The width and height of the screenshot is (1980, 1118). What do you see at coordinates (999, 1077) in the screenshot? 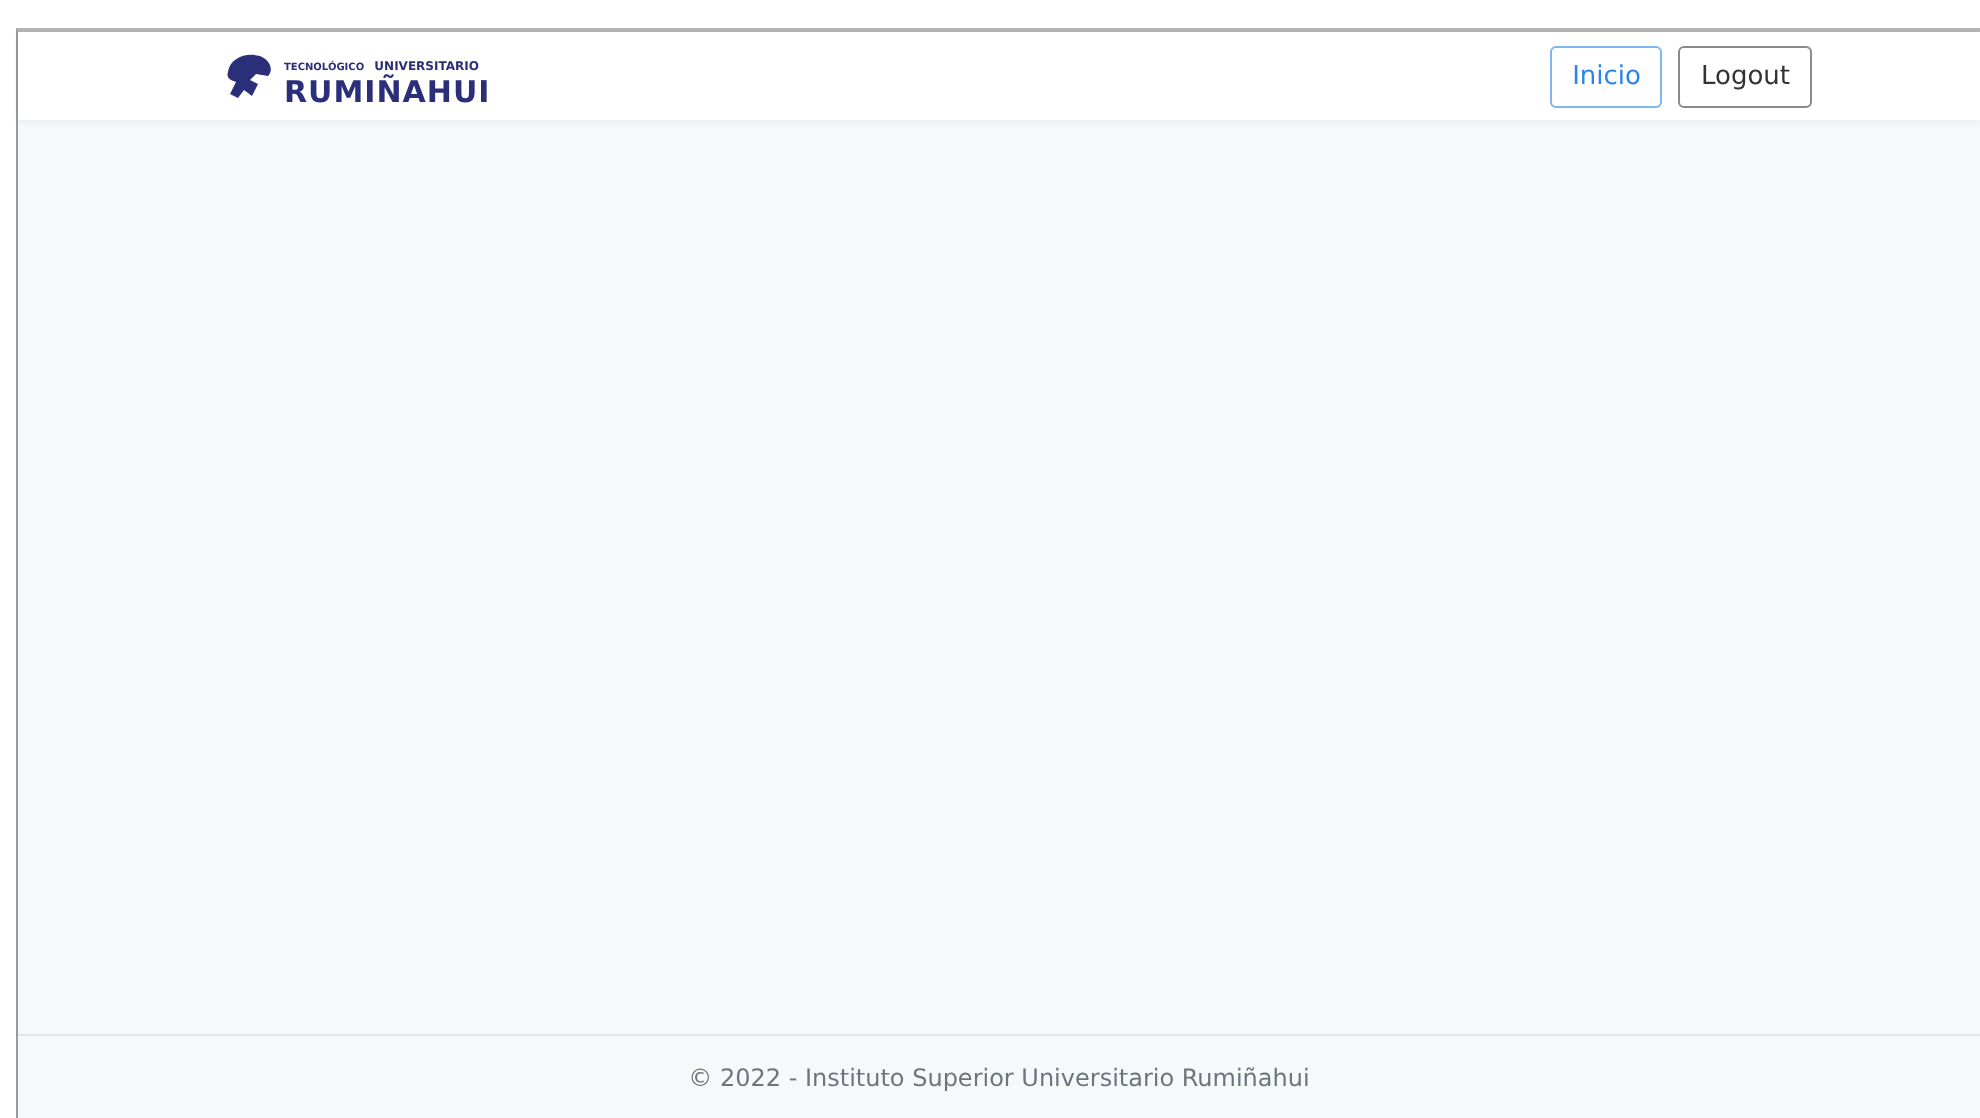
I see `footer-text: © 2022 - Instituto Superior Universitario Rumiñahui` at bounding box center [999, 1077].